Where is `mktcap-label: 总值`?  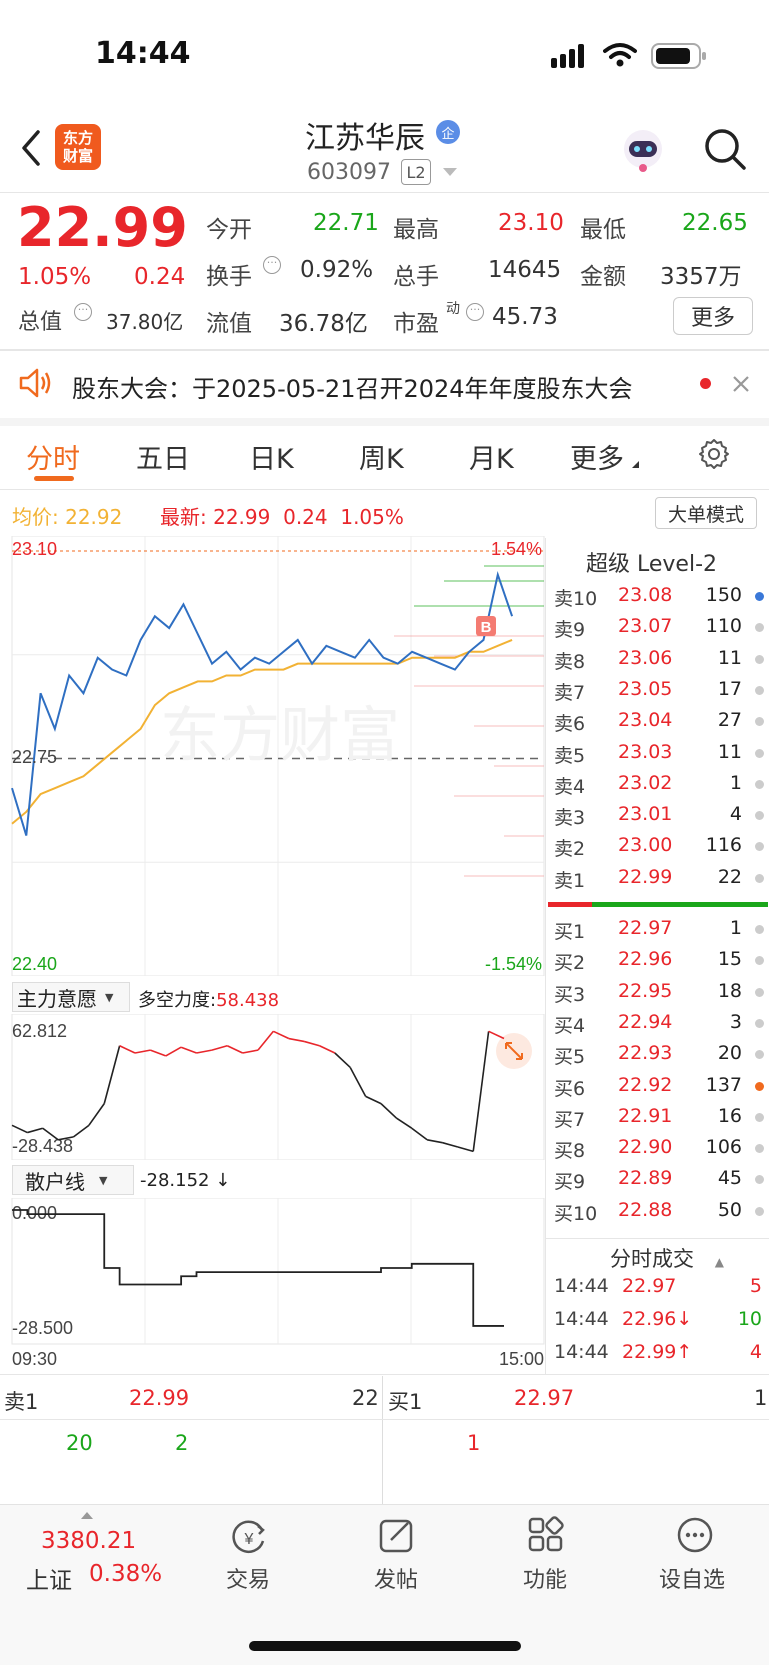 mktcap-label: 总值 is located at coordinates (40, 322).